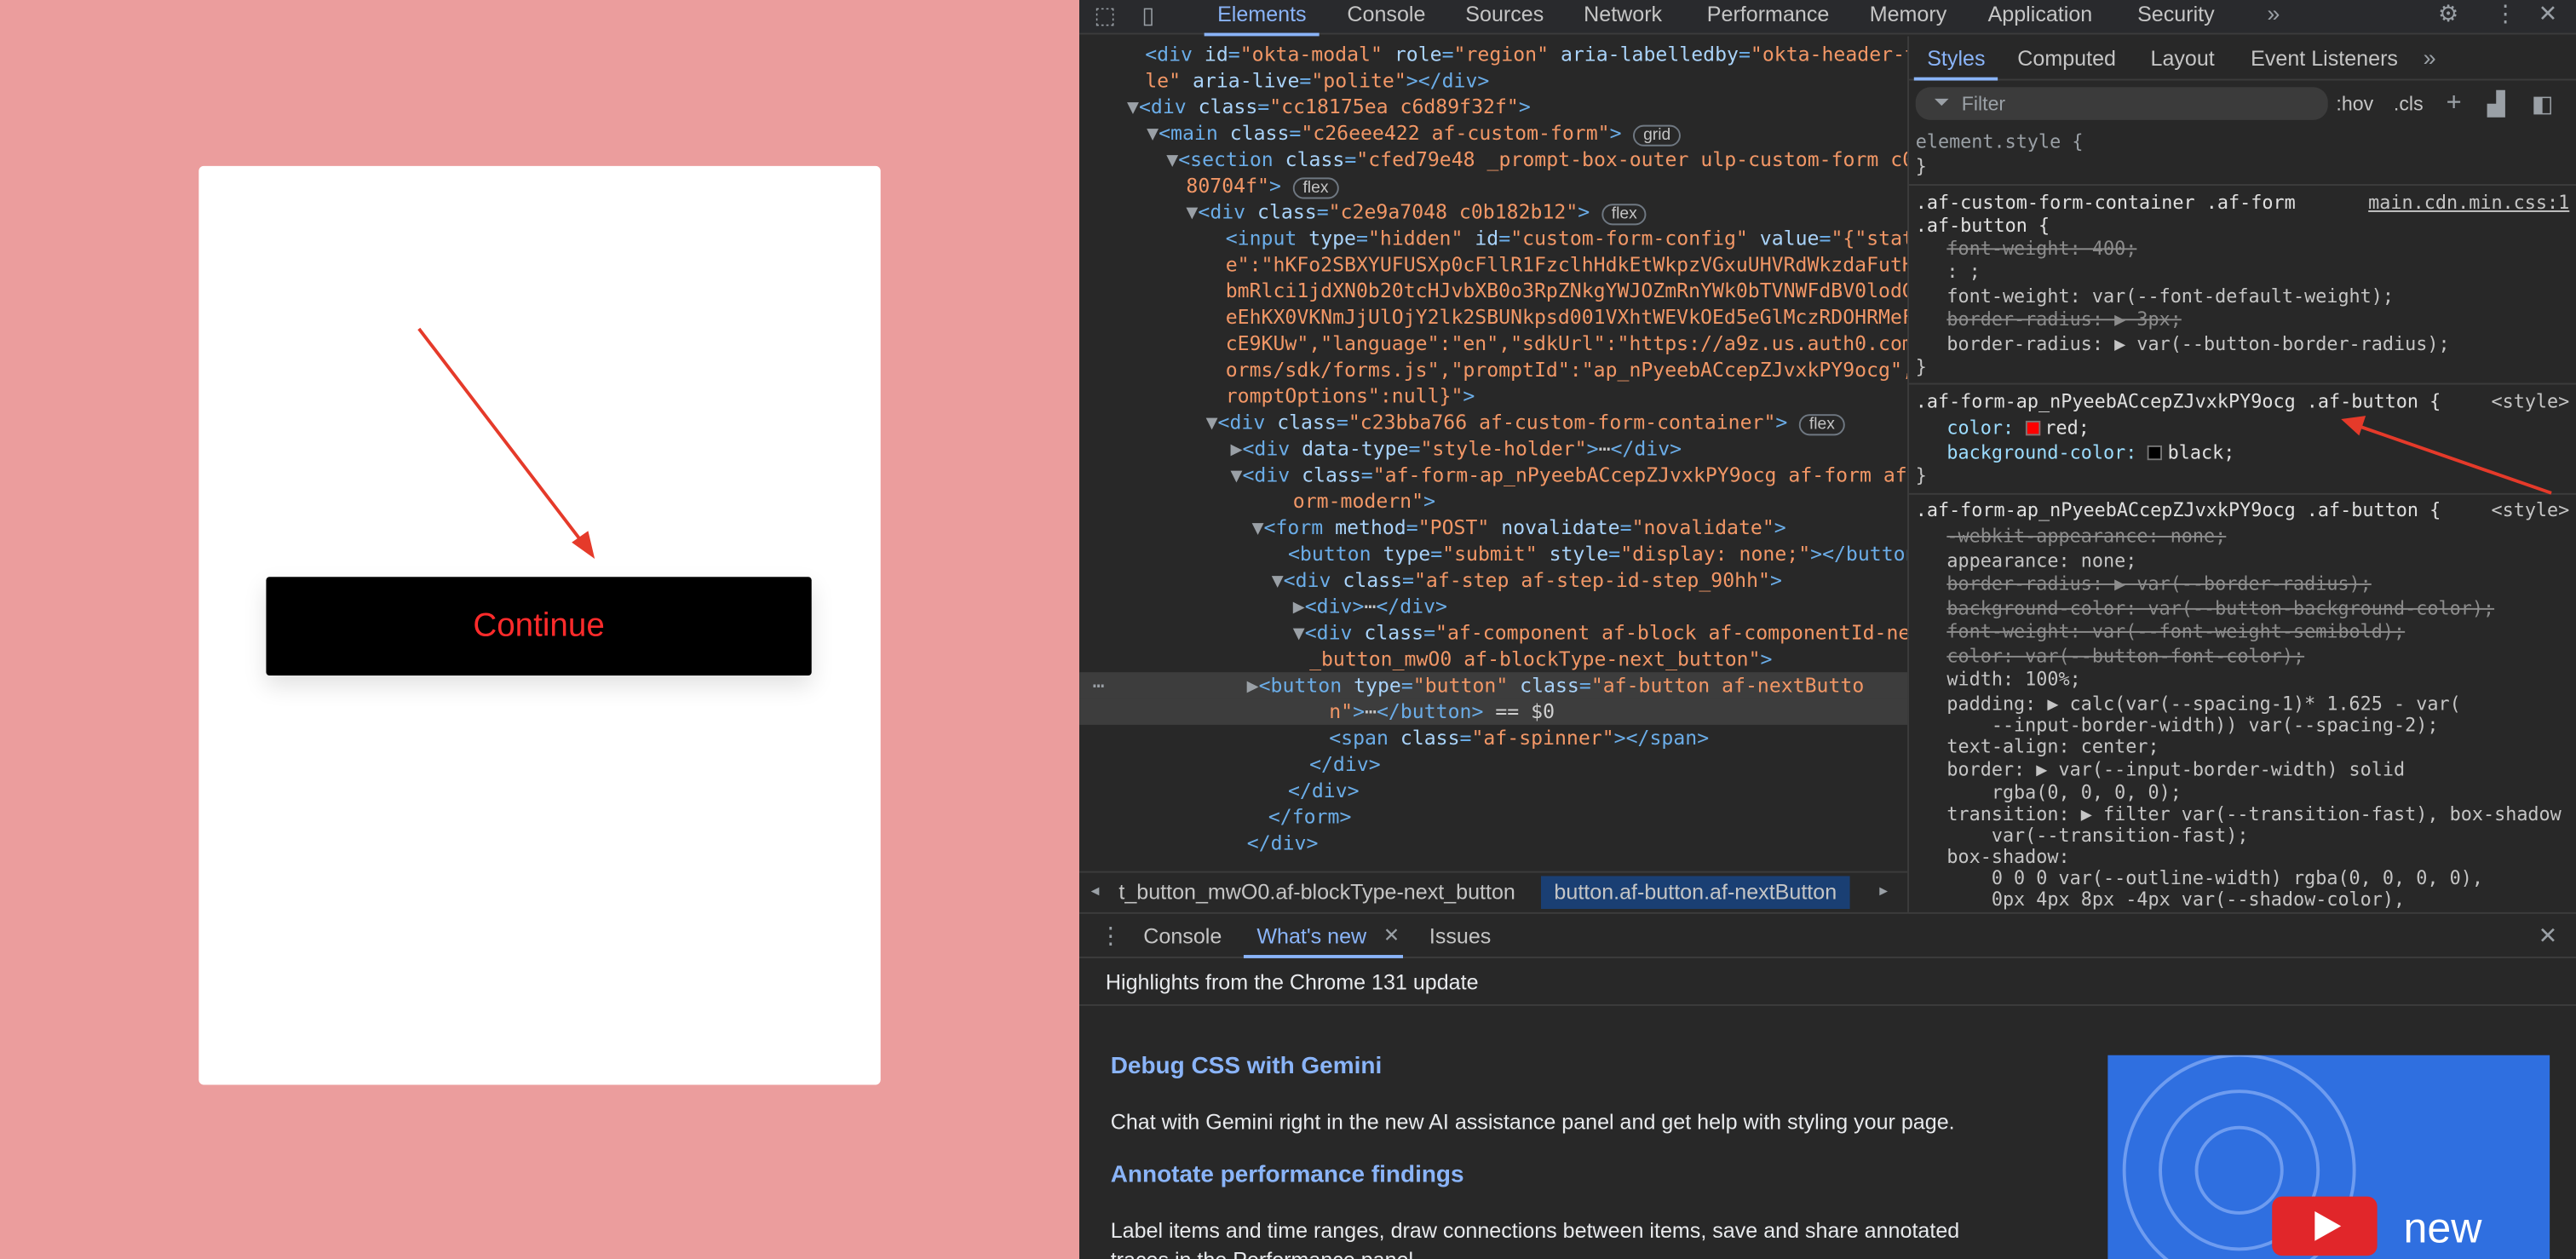 Image resolution: width=2576 pixels, height=1259 pixels. I want to click on drawer-menu-icon: ⋮, so click(1110, 936).